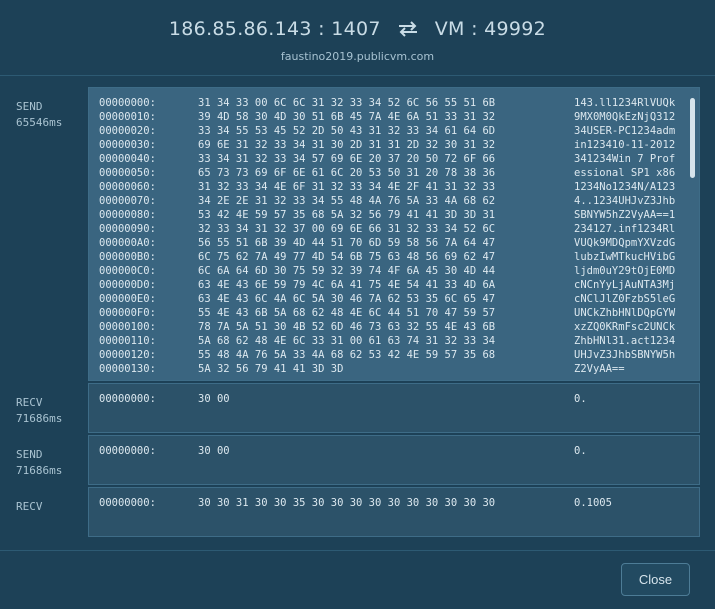  What do you see at coordinates (625, 159) in the screenshot?
I see `ascii-text: 341234Win 7 Prof` at bounding box center [625, 159].